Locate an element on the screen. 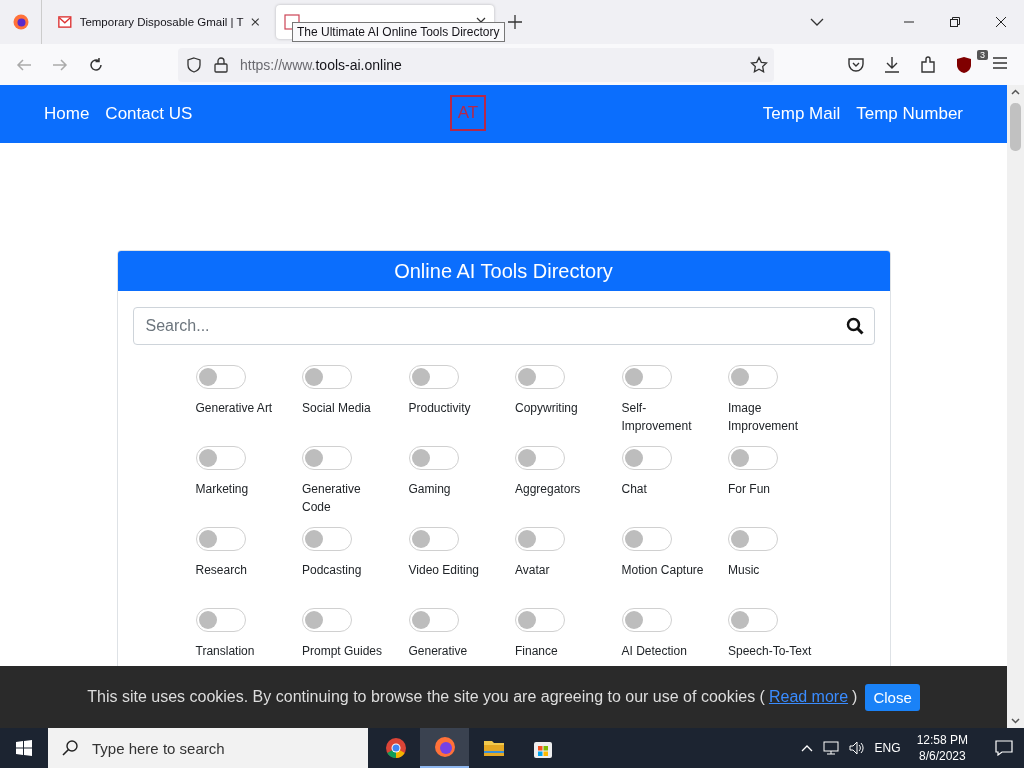 The height and width of the screenshot is (768, 1024). card-title: Online AI Tools Directory is located at coordinates (503, 271).